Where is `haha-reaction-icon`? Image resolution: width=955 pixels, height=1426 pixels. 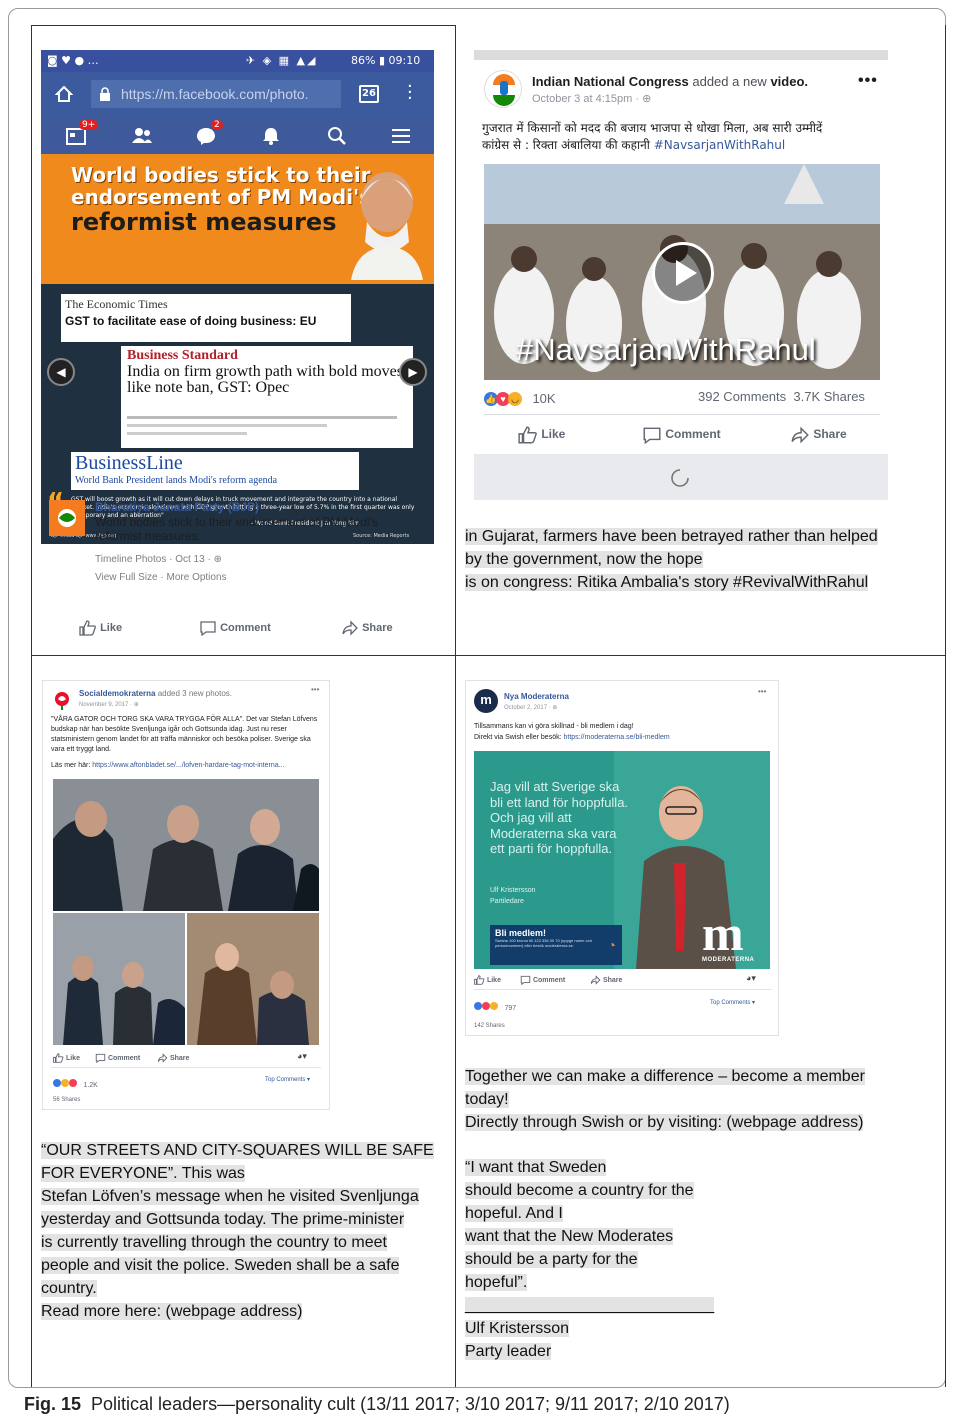
haha-reaction-icon is located at coordinates (494, 1005).